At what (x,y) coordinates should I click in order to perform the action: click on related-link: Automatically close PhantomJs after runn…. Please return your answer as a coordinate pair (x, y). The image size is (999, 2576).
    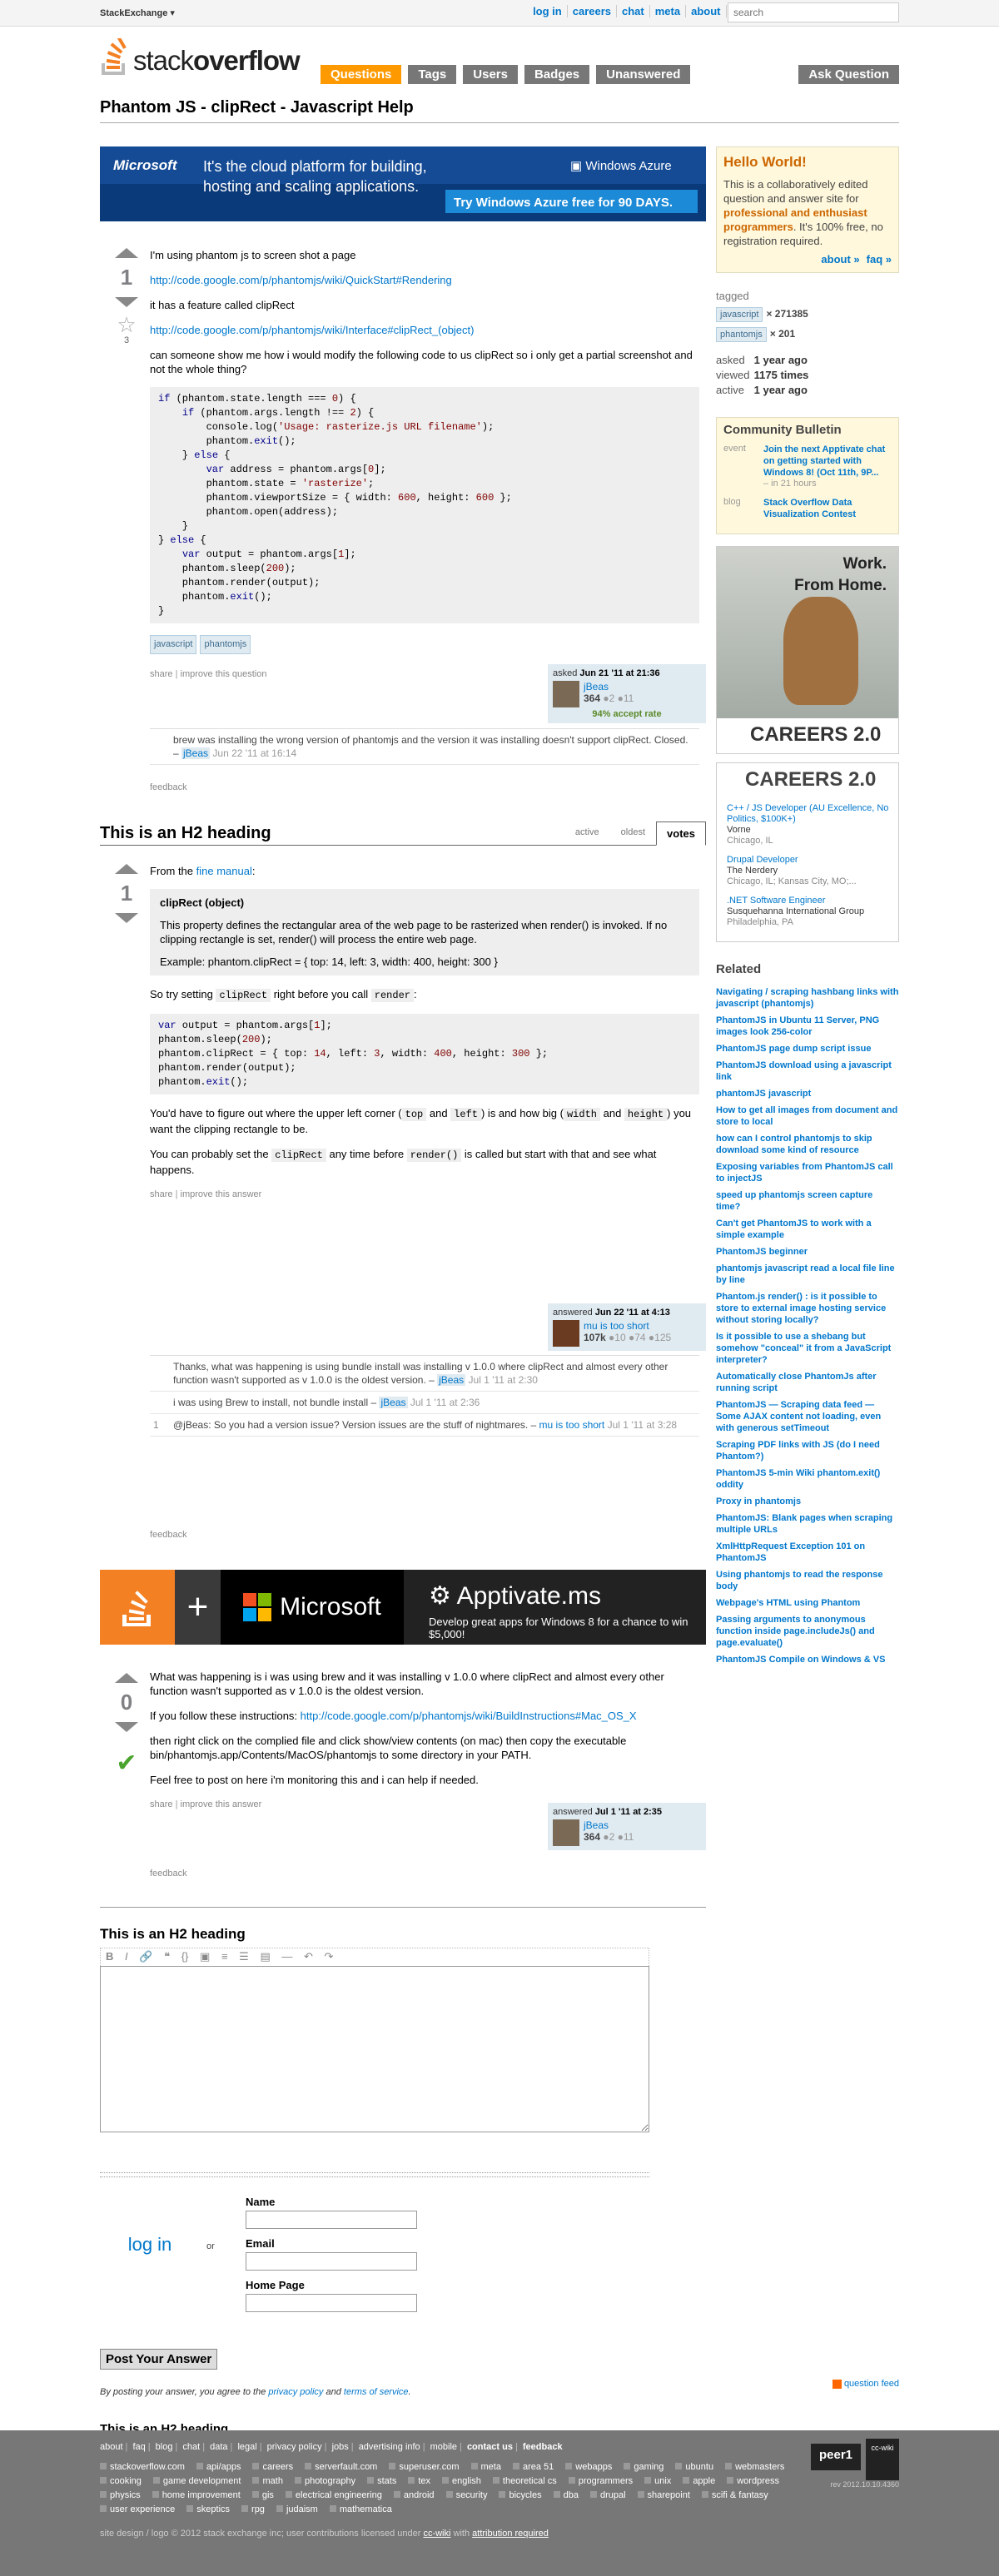
    Looking at the image, I should click on (807, 1382).